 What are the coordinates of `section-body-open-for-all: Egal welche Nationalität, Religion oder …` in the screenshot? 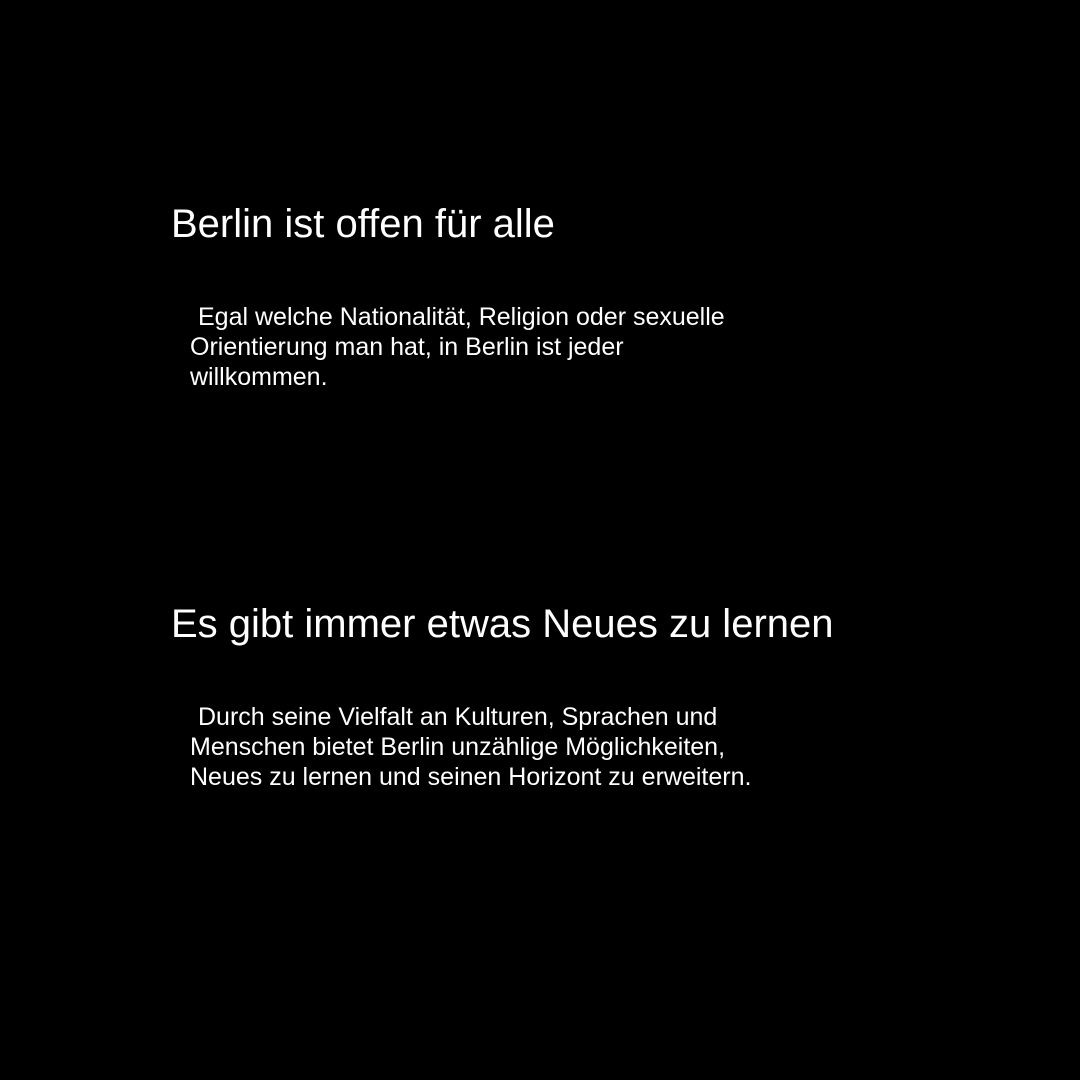 It's located at (520, 347).